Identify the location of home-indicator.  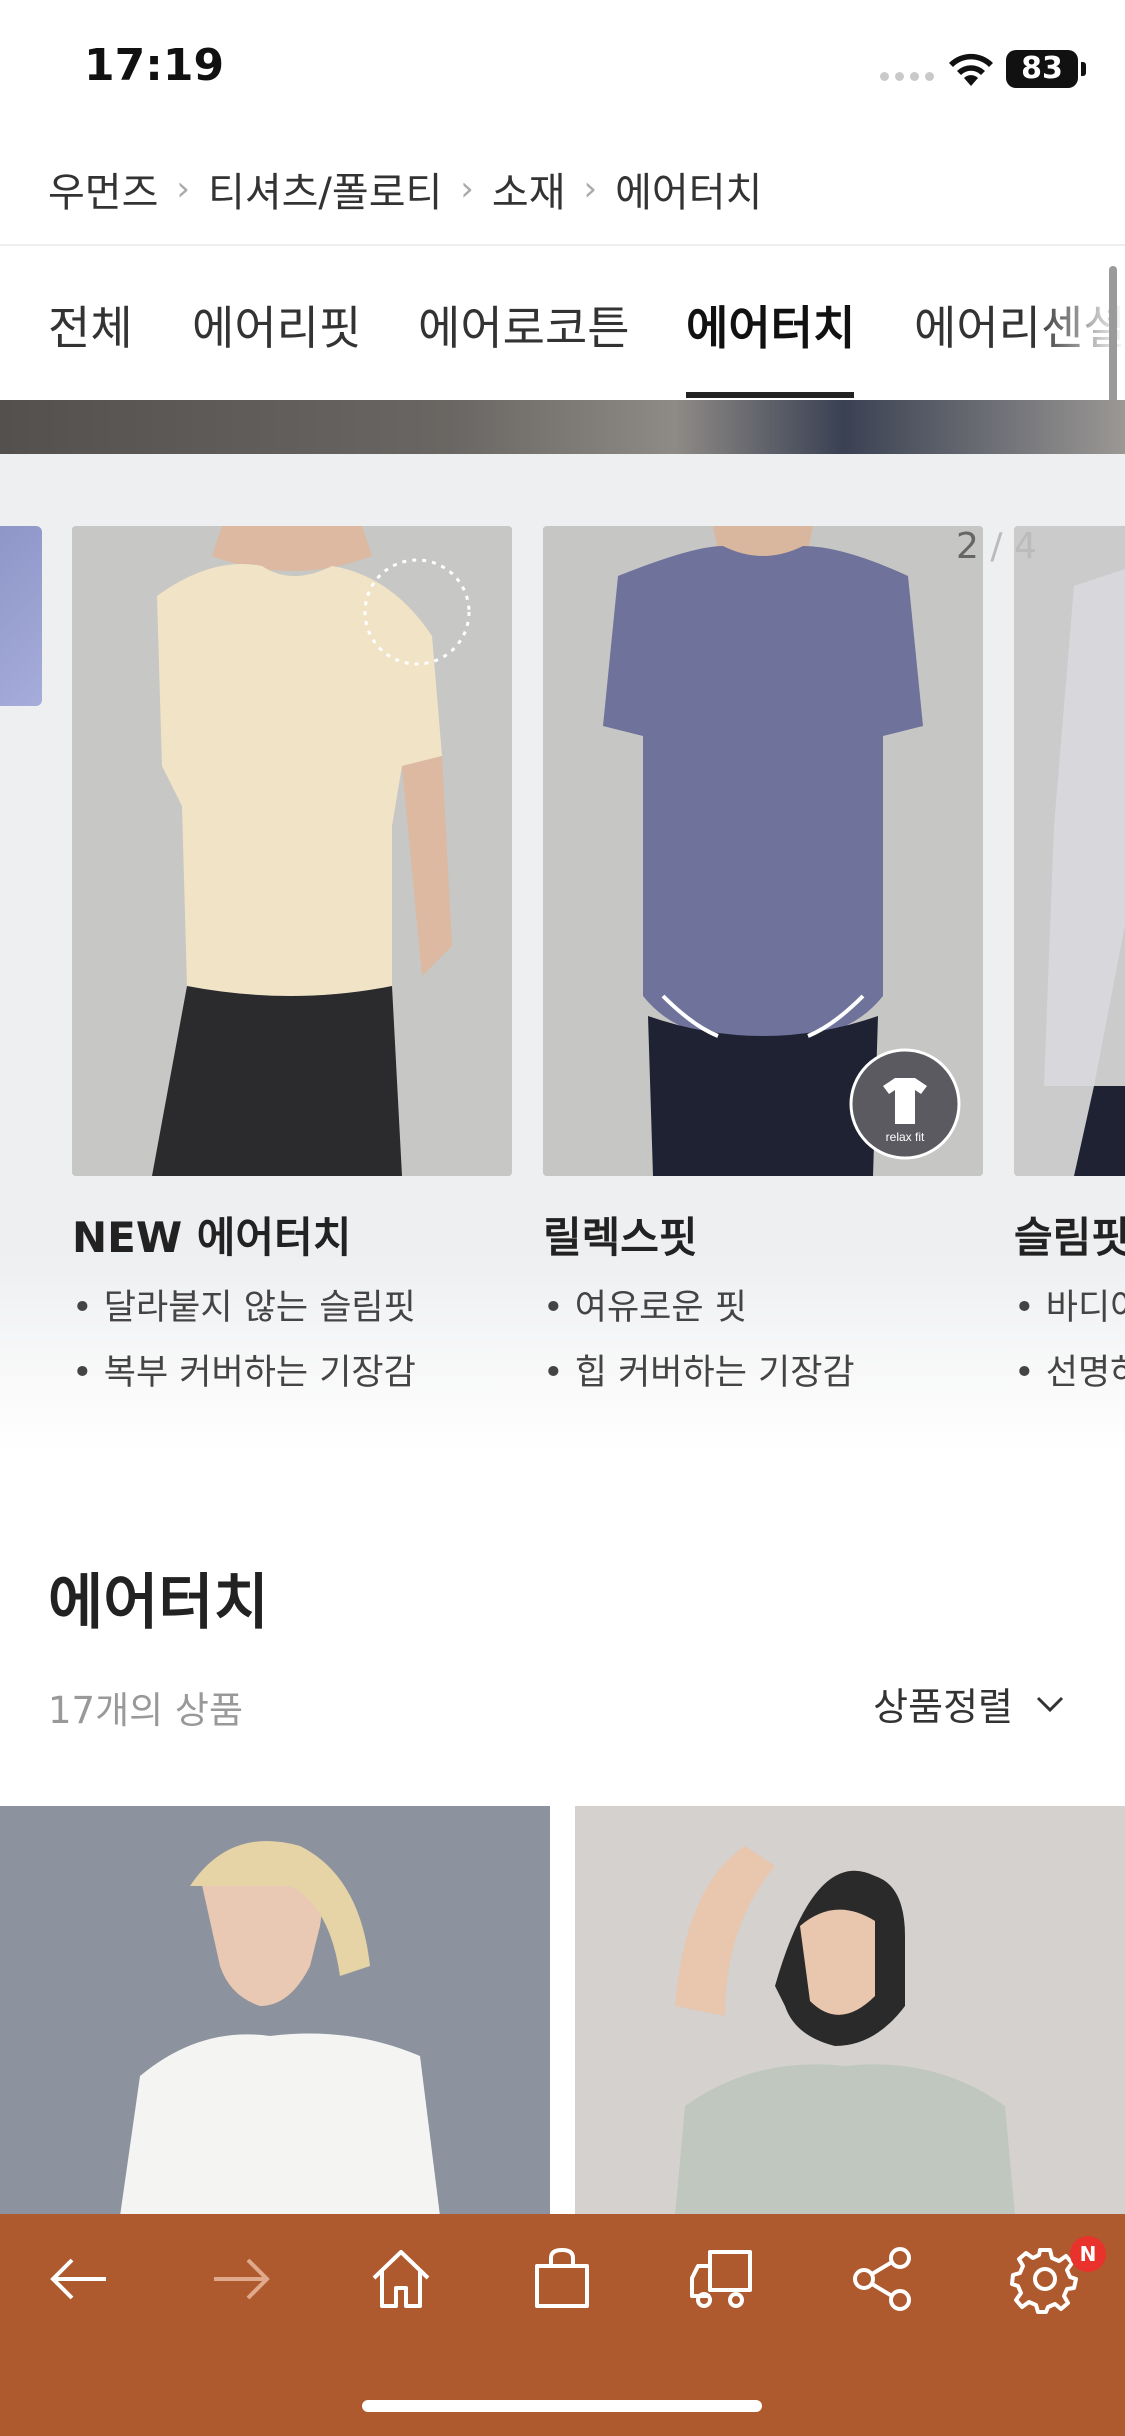
(562, 2406).